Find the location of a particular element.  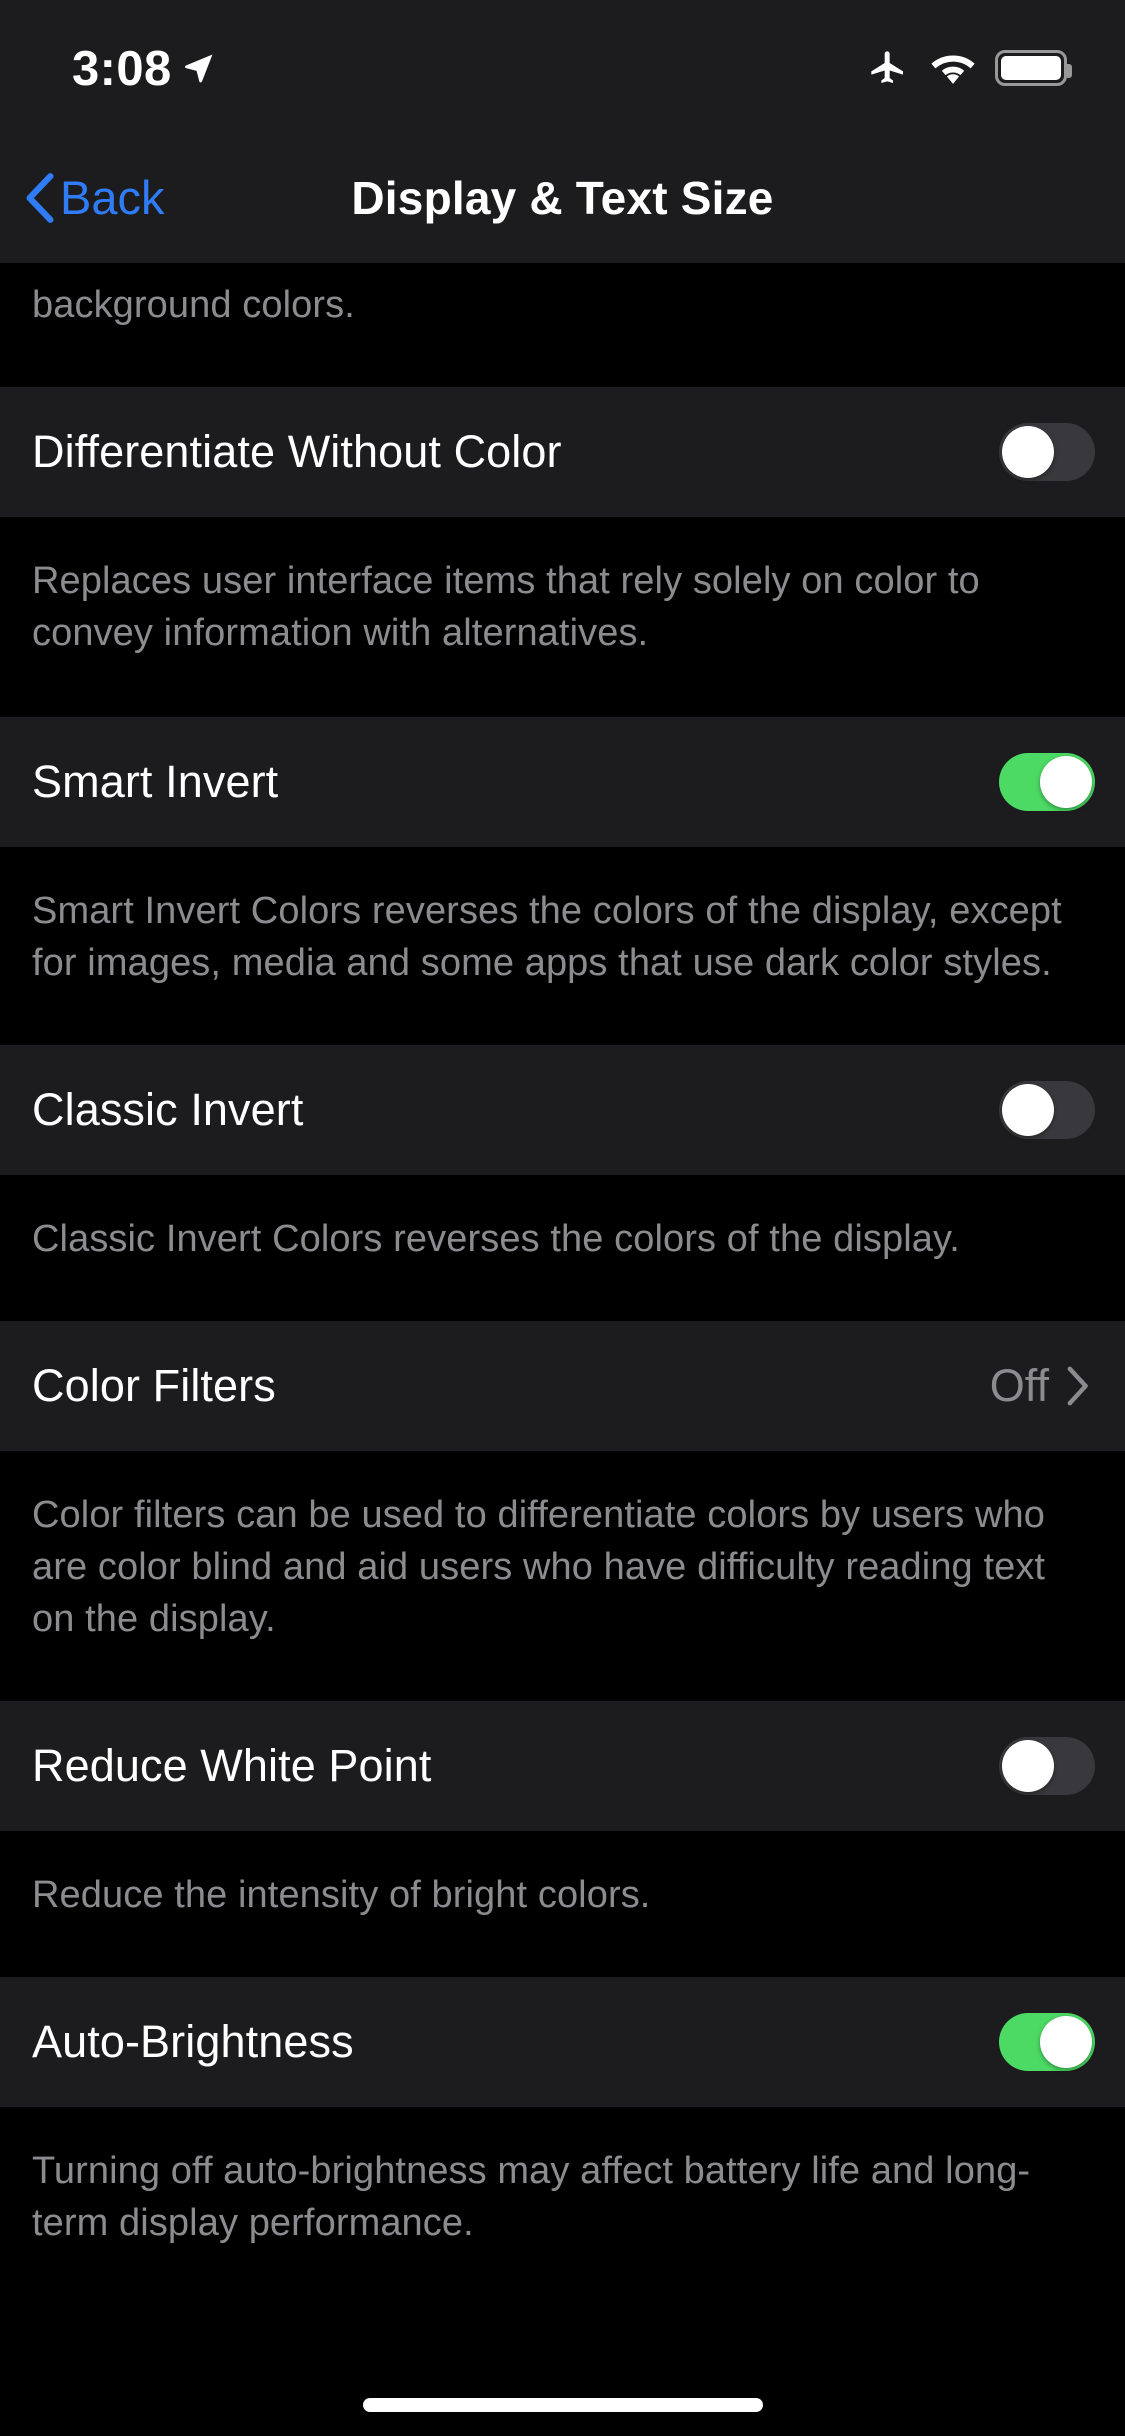

home-indicator is located at coordinates (562, 2405).